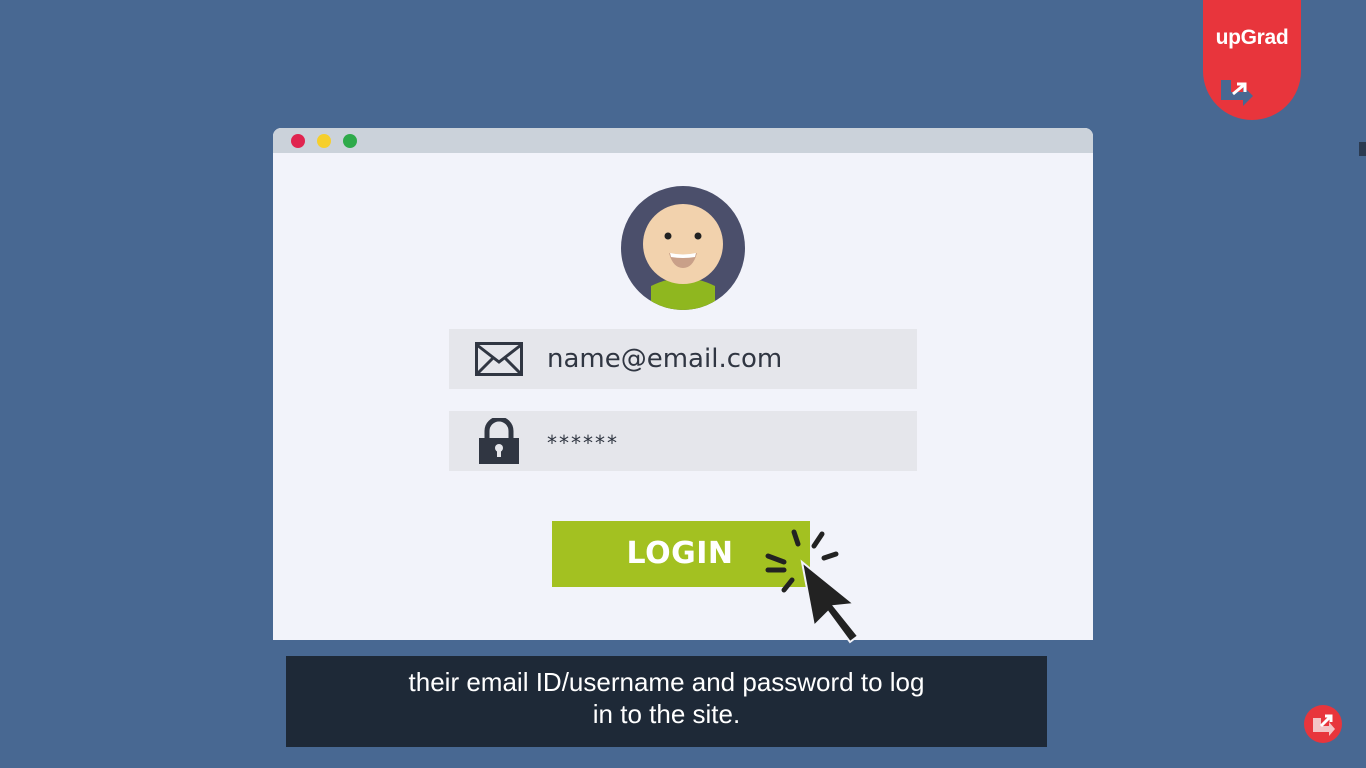 The image size is (1366, 768). I want to click on login-button-label: LOGIN, so click(680, 553).